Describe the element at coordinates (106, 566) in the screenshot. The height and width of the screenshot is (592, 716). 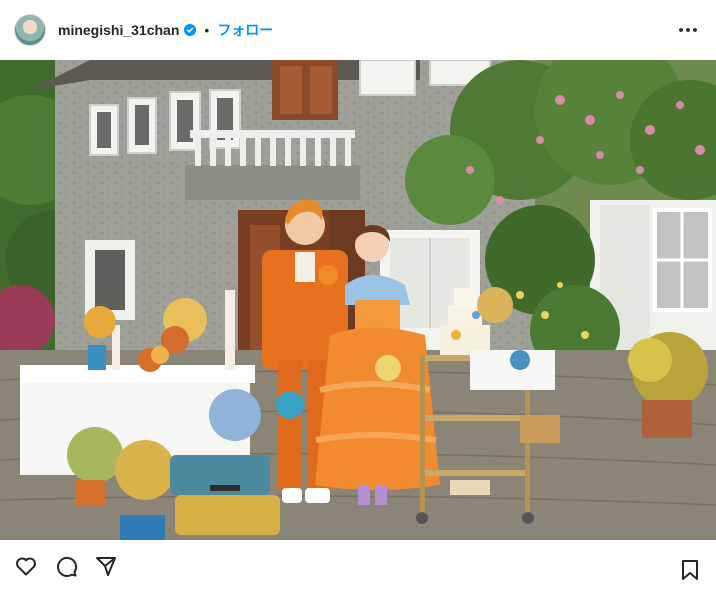
I see `share-icon` at that location.